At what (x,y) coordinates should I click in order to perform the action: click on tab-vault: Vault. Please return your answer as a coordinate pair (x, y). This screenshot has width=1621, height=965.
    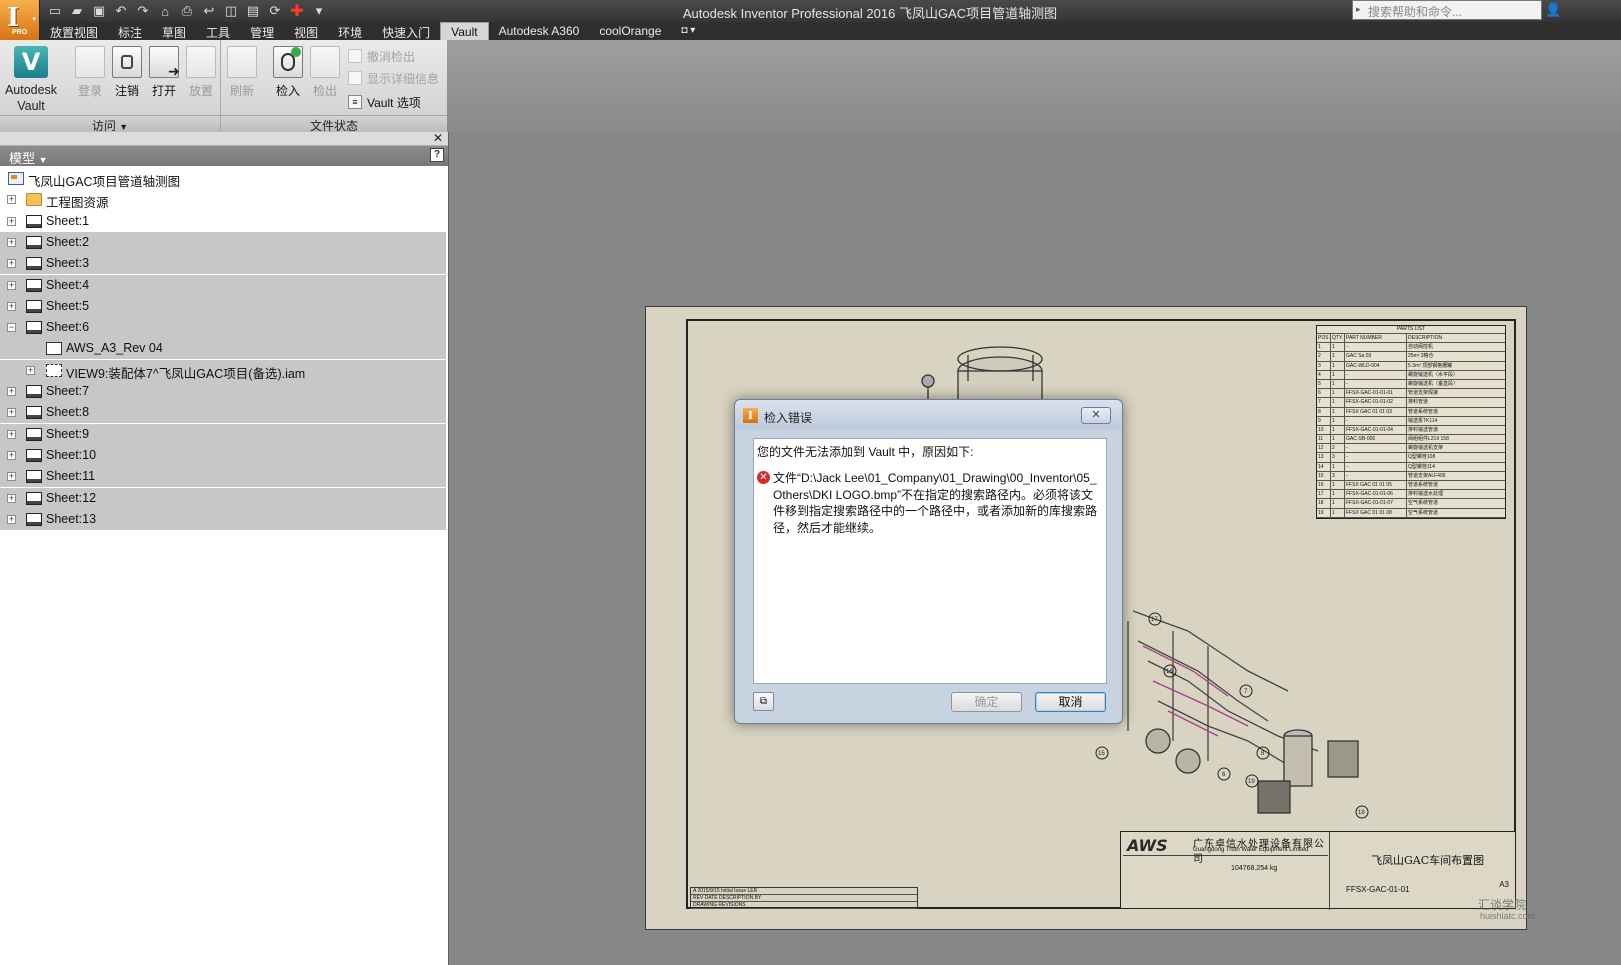
    Looking at the image, I should click on (464, 31).